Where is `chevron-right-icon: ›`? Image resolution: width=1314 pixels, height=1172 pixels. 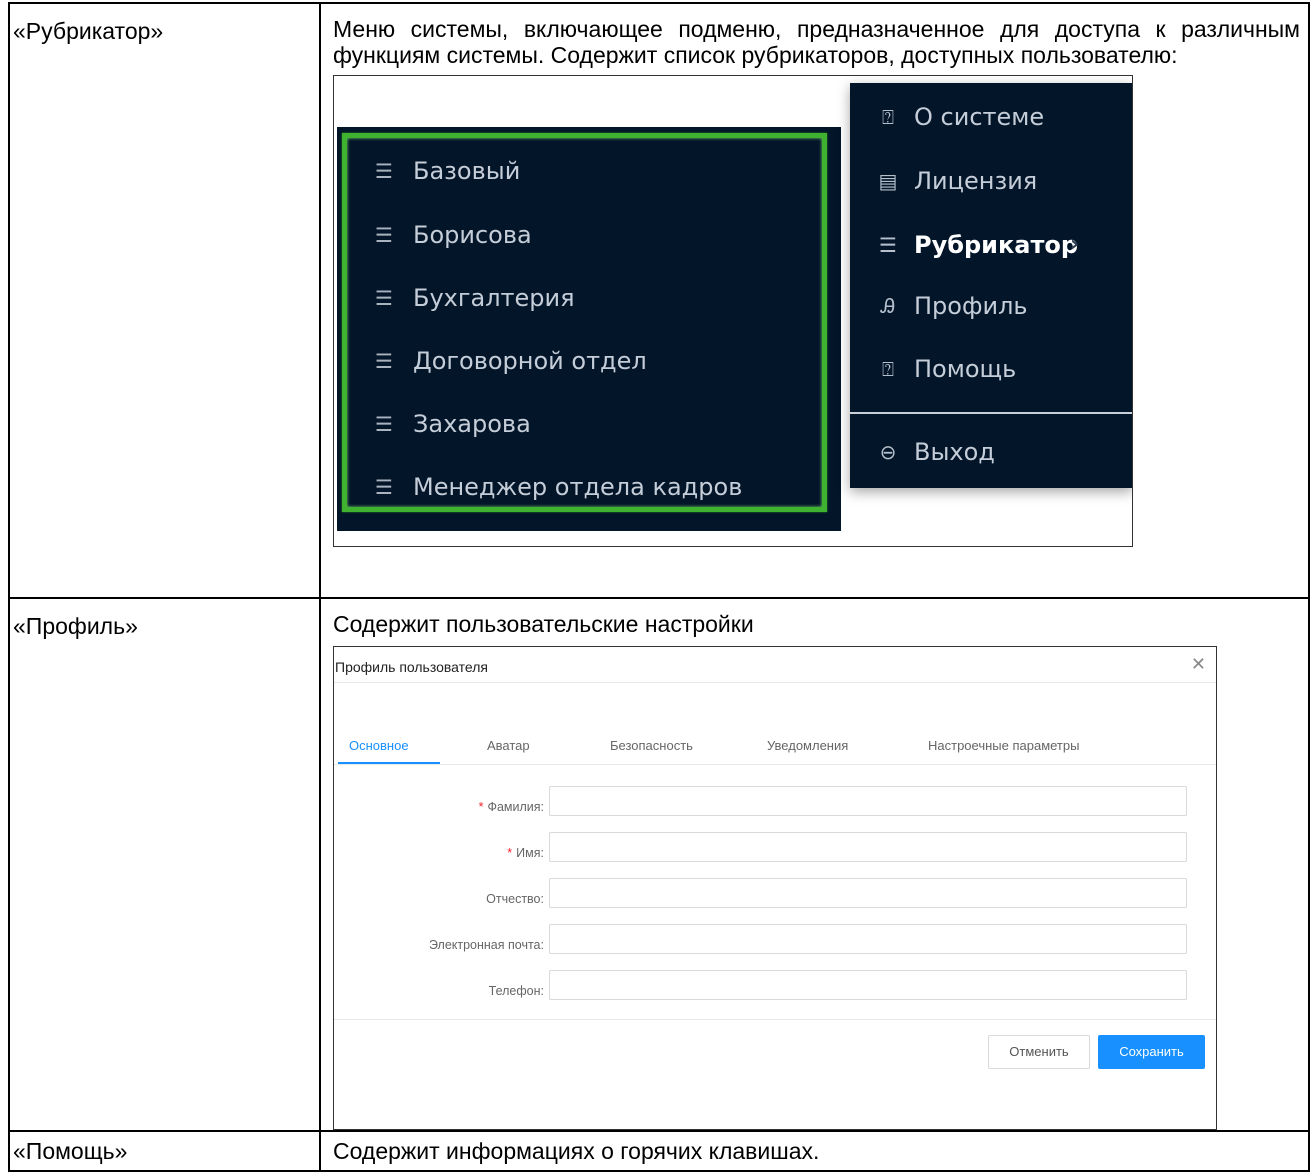
chevron-right-icon: › is located at coordinates (1075, 244).